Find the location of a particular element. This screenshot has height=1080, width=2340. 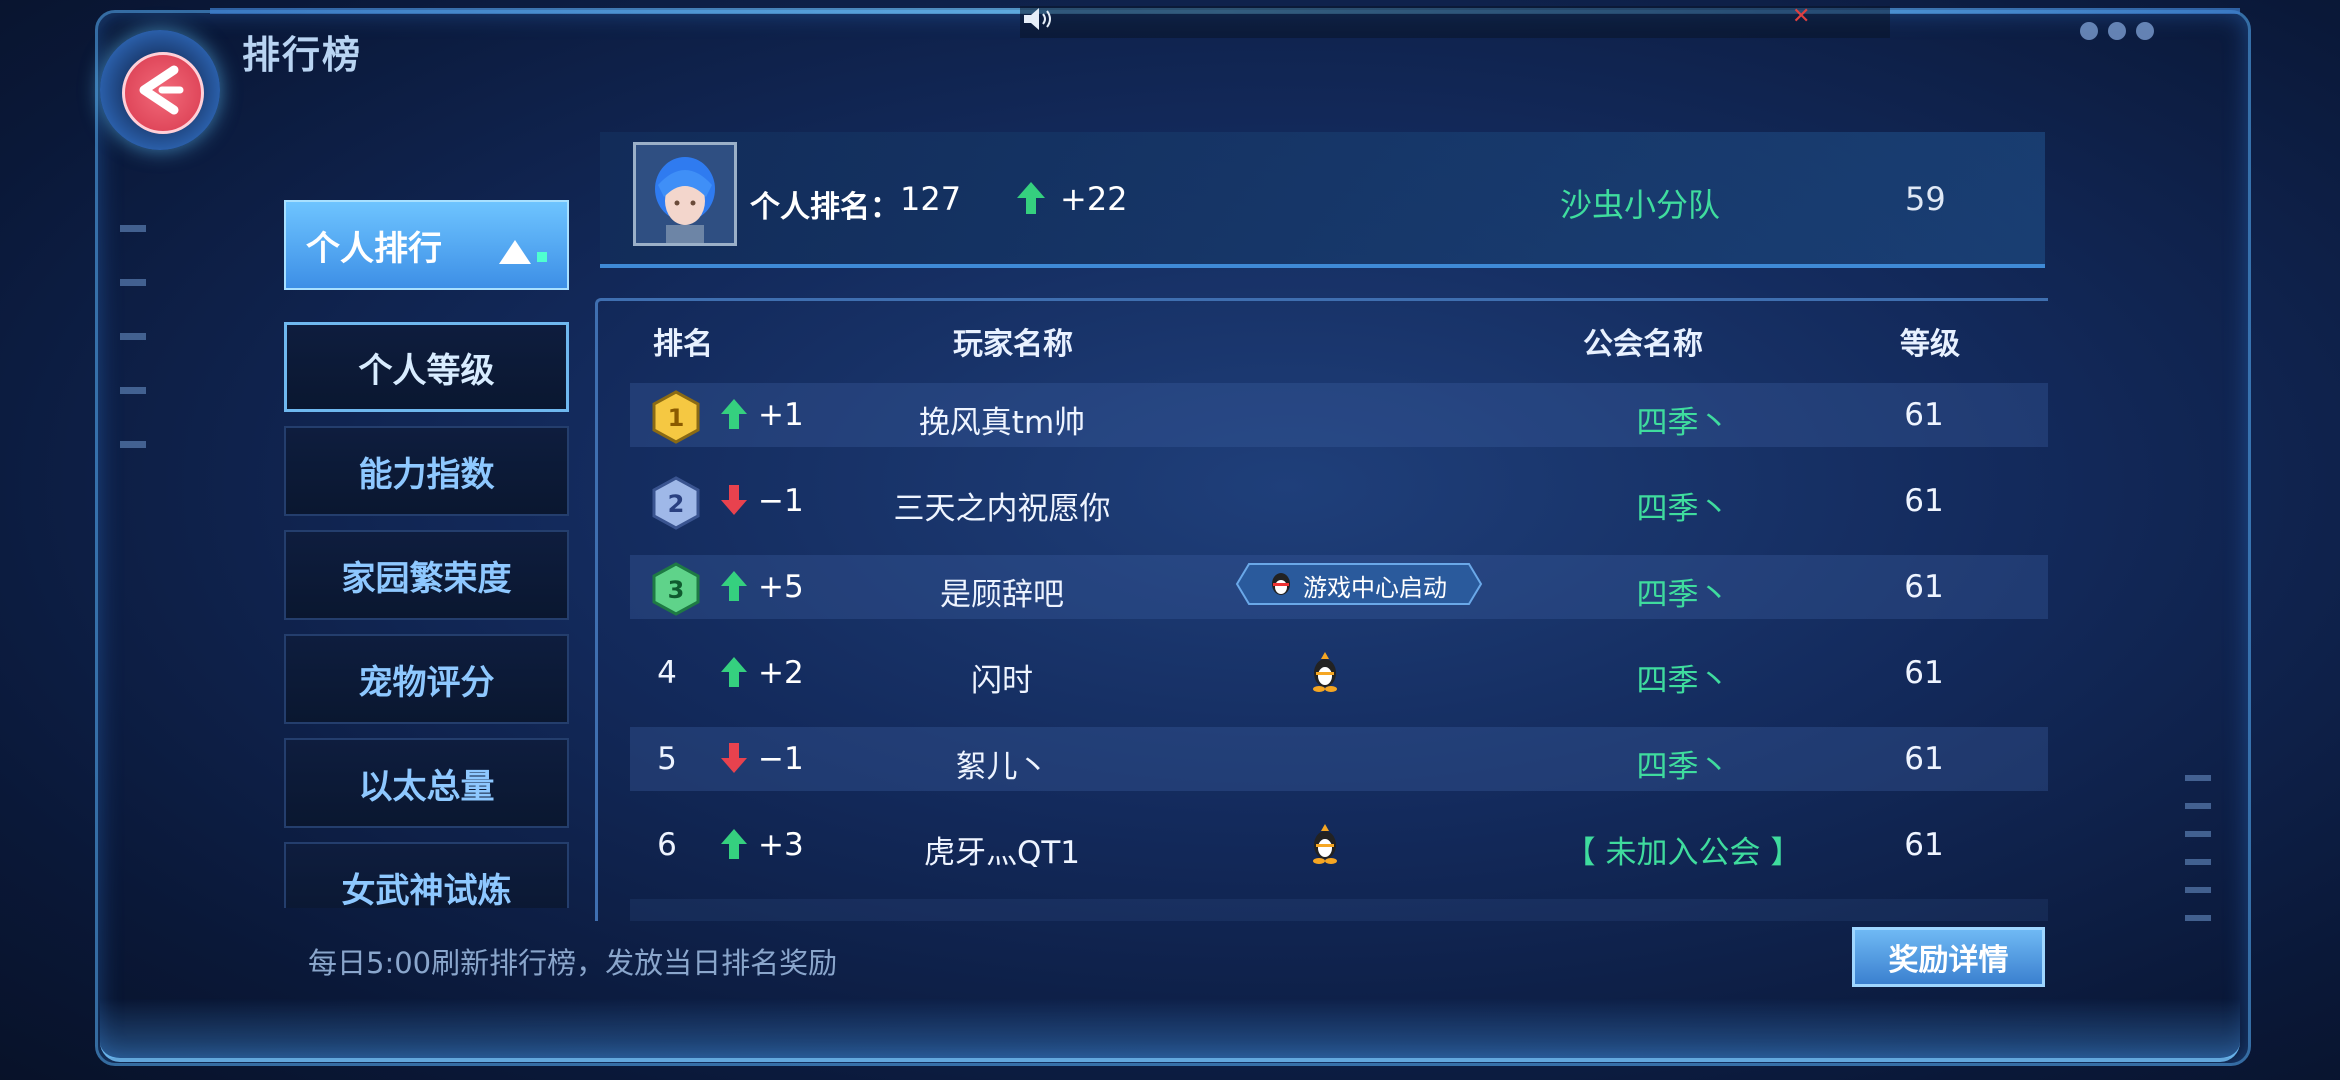

table-row: 4 +2 闪时 四季丶 61 is located at coordinates (1339, 673).